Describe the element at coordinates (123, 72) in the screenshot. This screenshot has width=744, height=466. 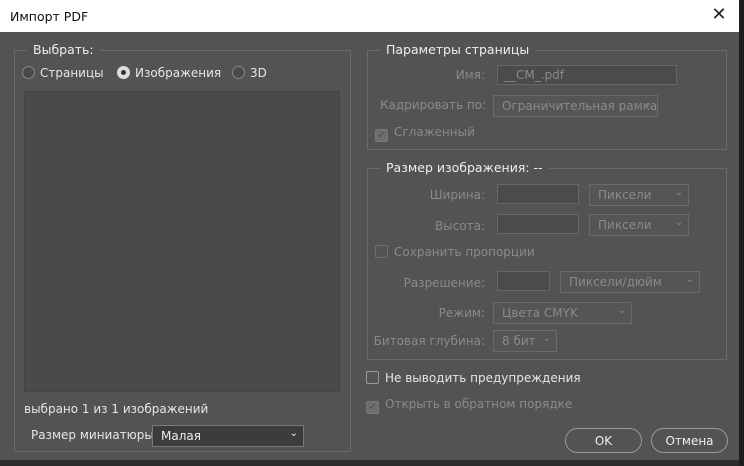
I see `radio-selected-icon` at that location.